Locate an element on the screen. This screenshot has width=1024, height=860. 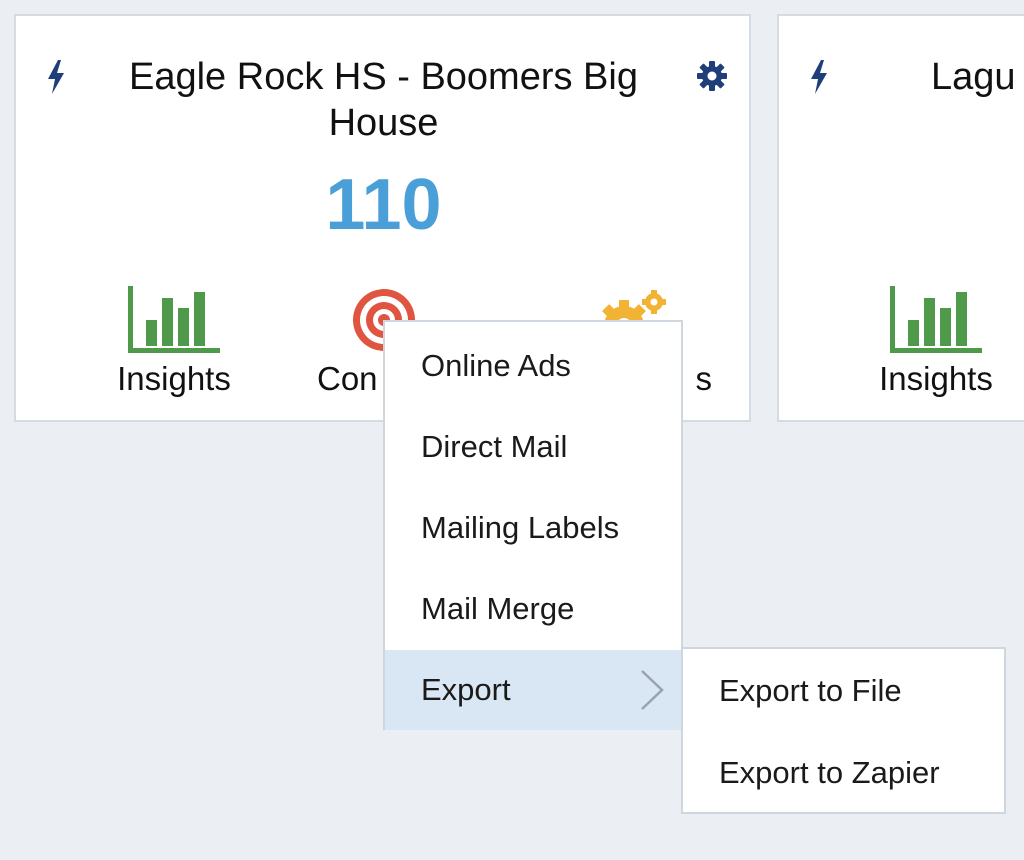
menu-item-export-label: Export is located at coordinates (466, 689).